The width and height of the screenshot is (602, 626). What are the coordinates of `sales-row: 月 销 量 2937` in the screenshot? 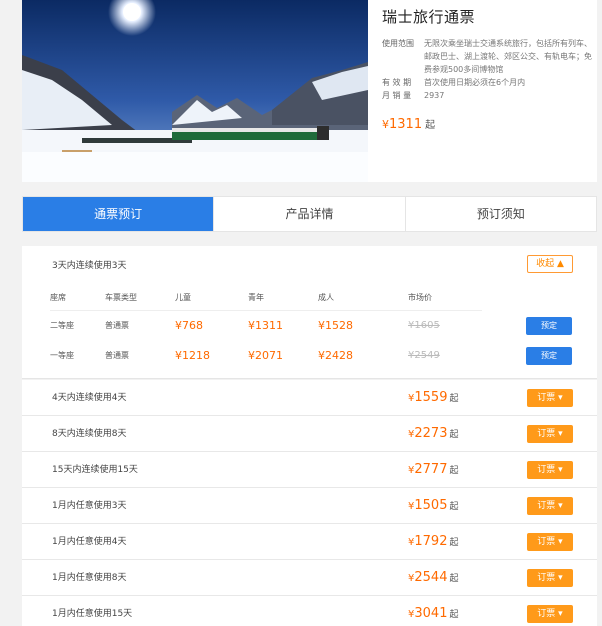 It's located at (487, 95).